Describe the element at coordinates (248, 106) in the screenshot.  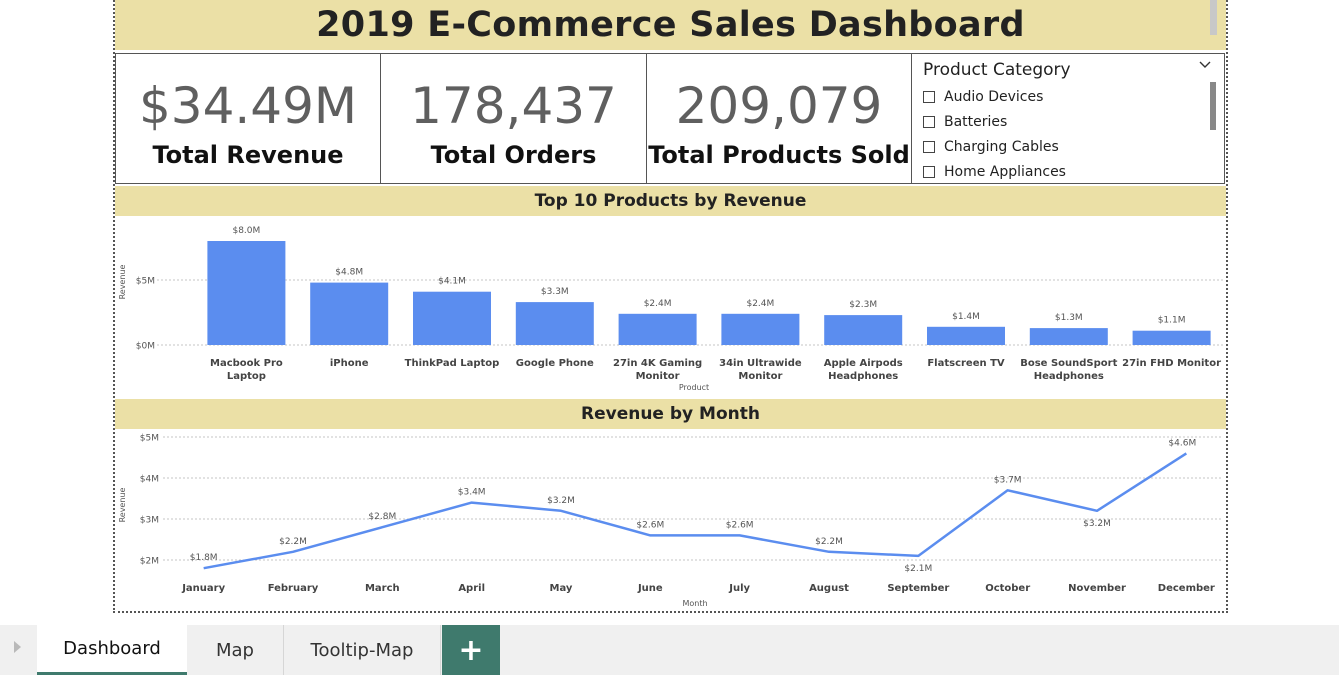
I see `kpi-value: $34.49M` at that location.